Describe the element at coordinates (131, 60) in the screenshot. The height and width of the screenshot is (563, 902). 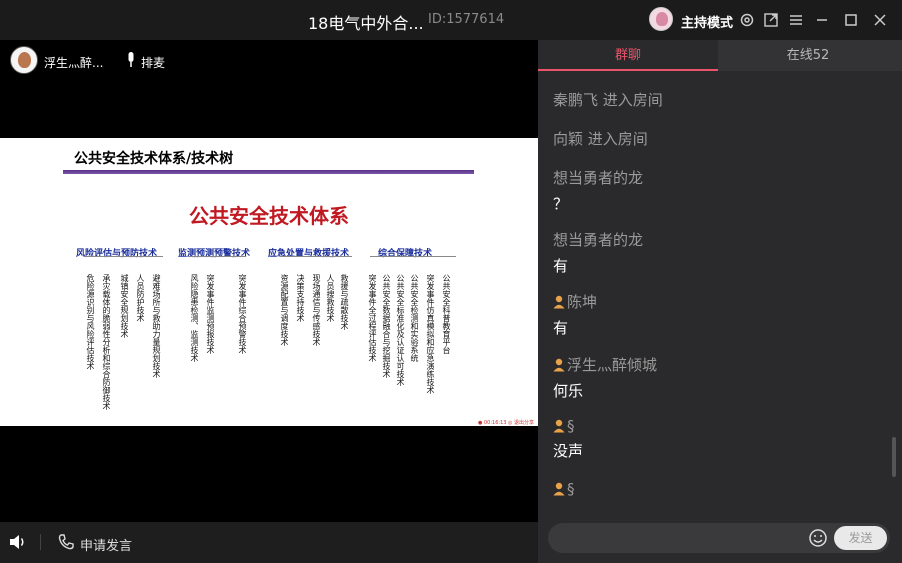
I see `mic-icon` at that location.